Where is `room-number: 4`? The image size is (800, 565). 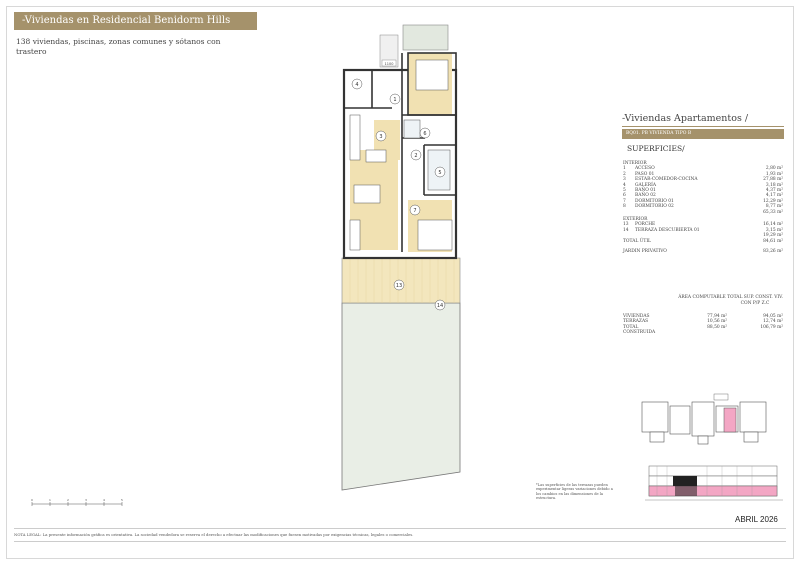 room-number: 4 is located at coordinates (356, 85).